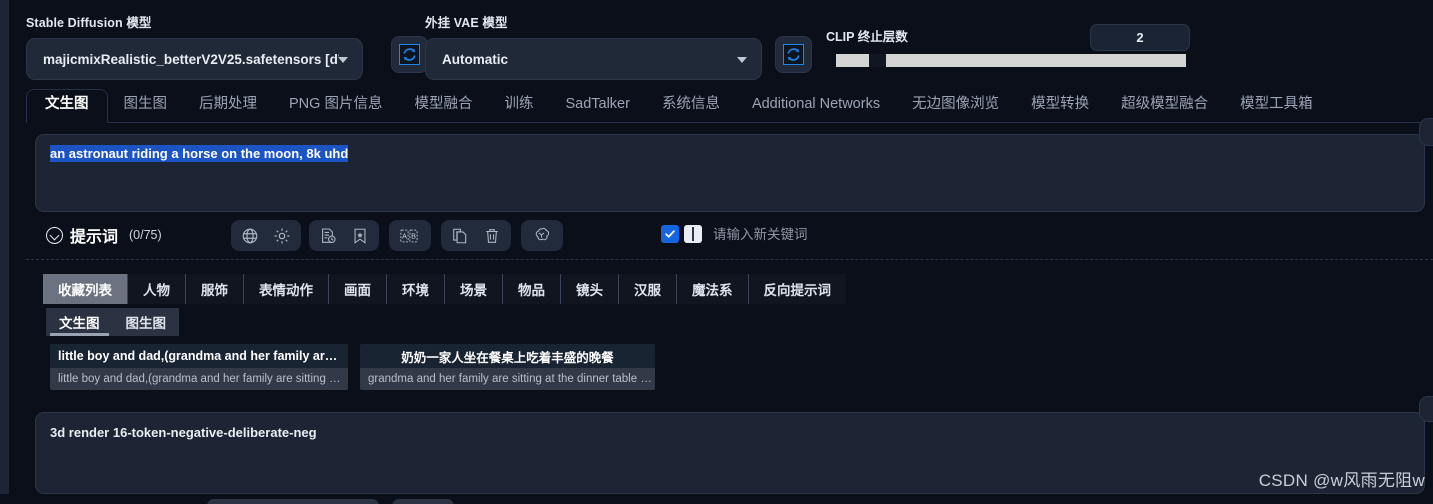  I want to click on vae-model-dropdown: Automatic, so click(593, 59).